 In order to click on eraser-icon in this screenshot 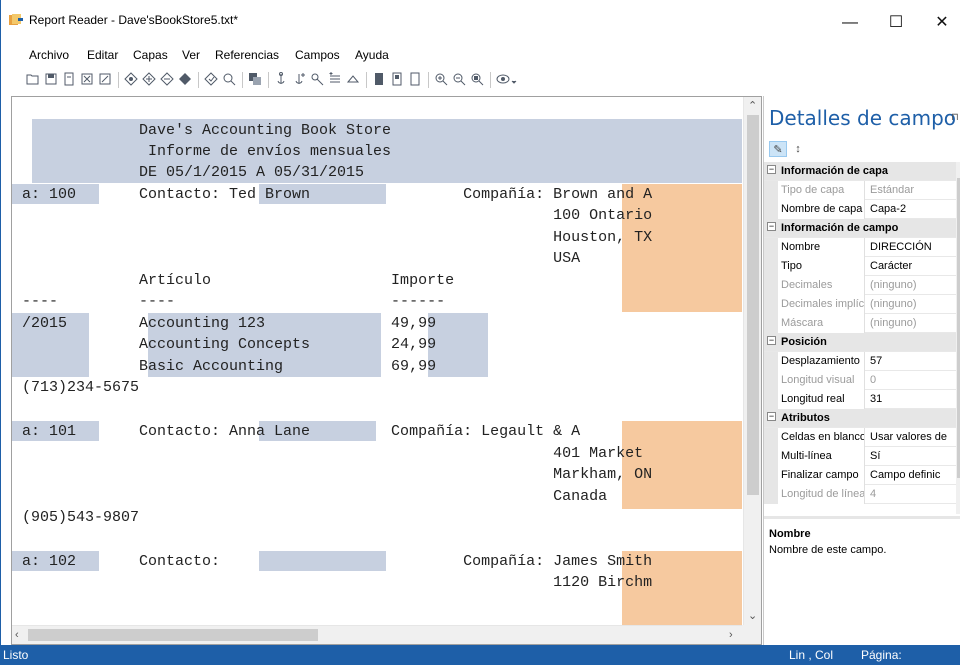, I will do `click(353, 79)`.